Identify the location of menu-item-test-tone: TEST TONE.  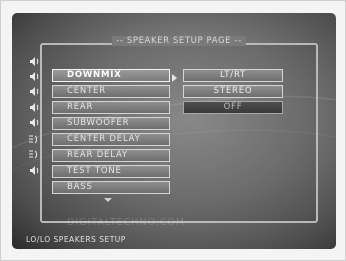
(111, 171).